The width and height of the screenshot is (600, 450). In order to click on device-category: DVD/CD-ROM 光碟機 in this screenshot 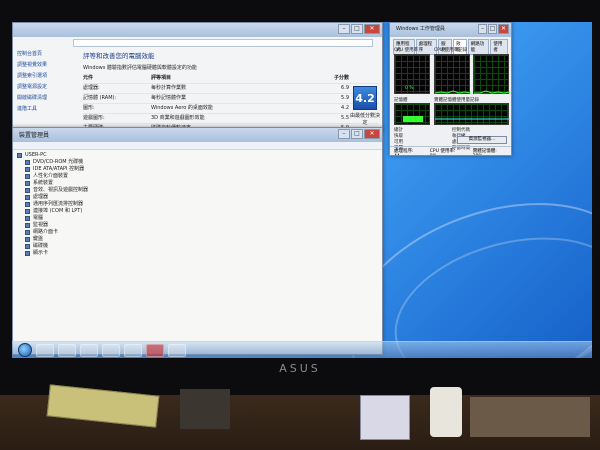, I will do `click(56, 162)`.